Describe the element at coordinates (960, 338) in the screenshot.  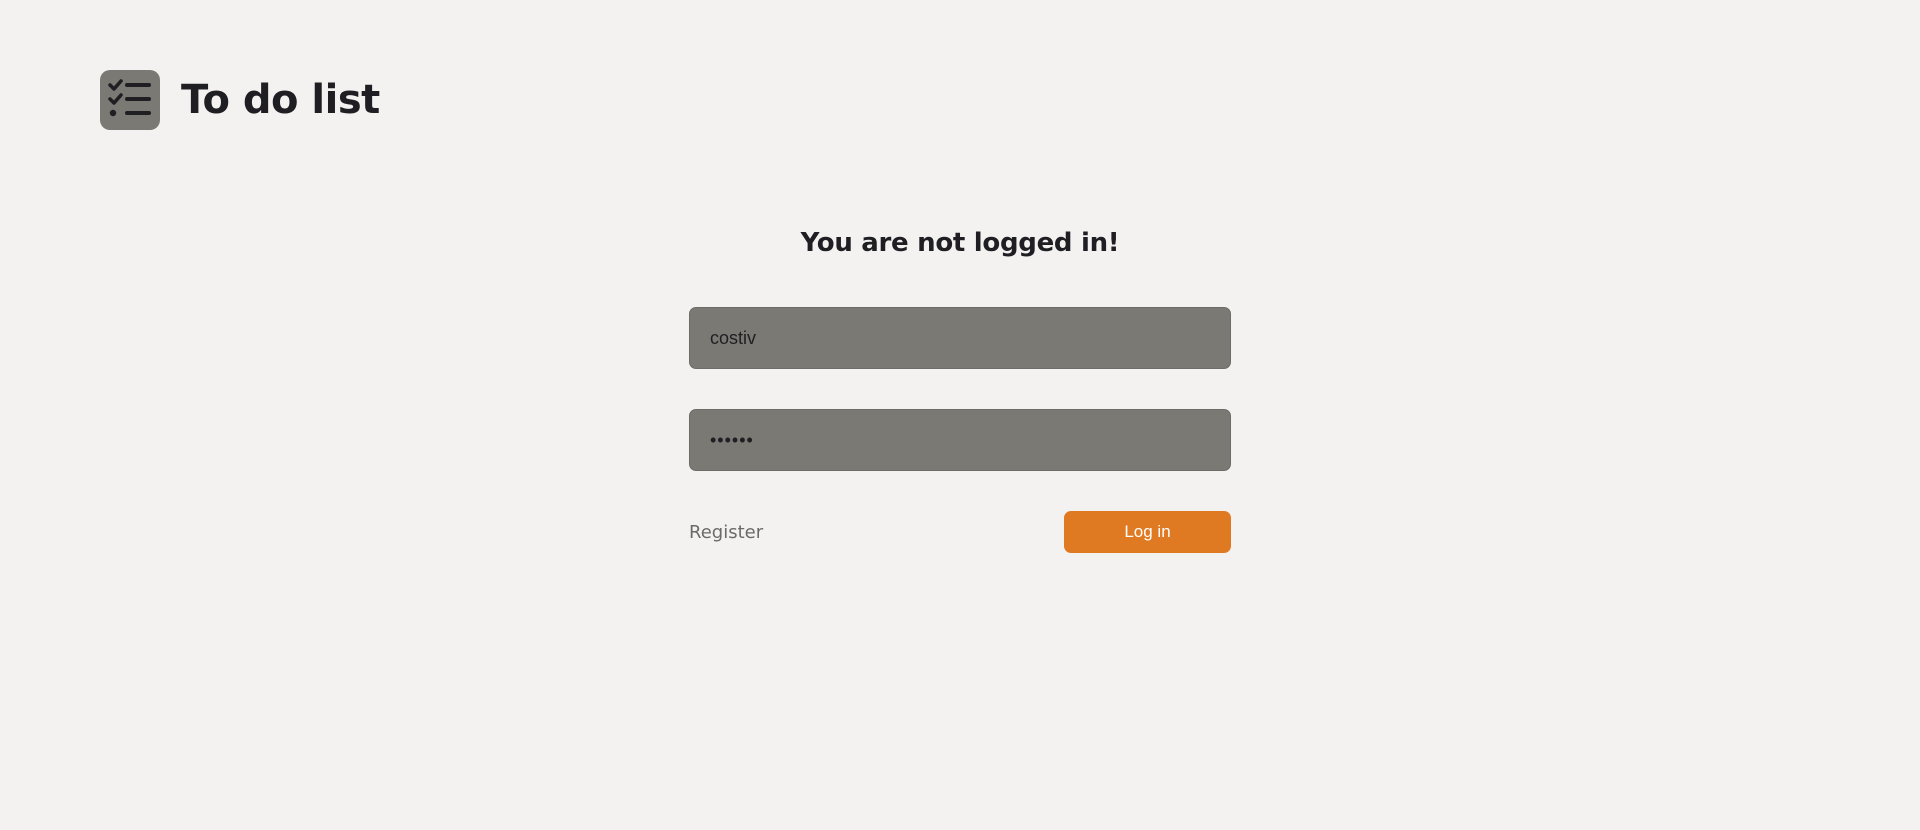
I see `username-field` at that location.